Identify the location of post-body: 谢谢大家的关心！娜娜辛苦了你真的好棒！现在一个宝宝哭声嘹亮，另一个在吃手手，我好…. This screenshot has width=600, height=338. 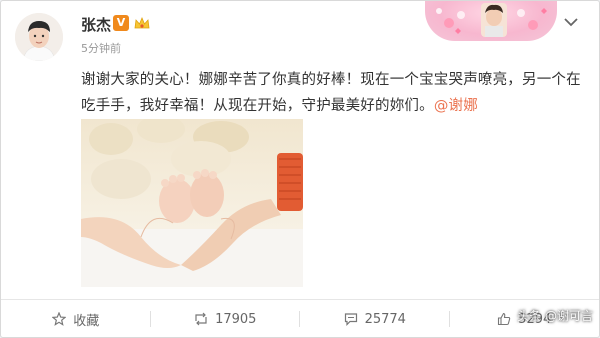
(331, 93).